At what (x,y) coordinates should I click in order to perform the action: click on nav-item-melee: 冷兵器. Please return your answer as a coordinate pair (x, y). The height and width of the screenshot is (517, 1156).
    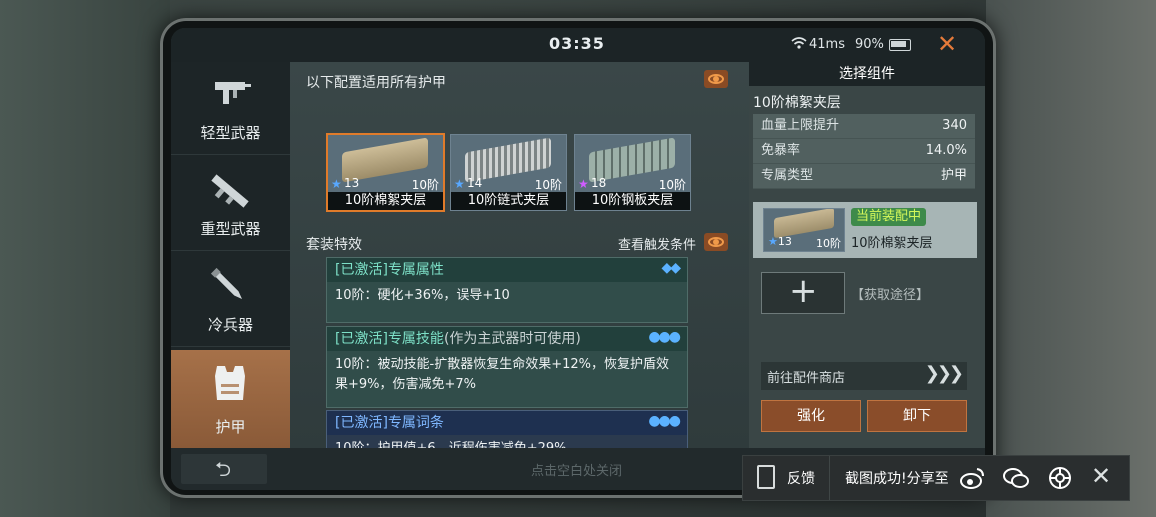
    Looking at the image, I should click on (230, 300).